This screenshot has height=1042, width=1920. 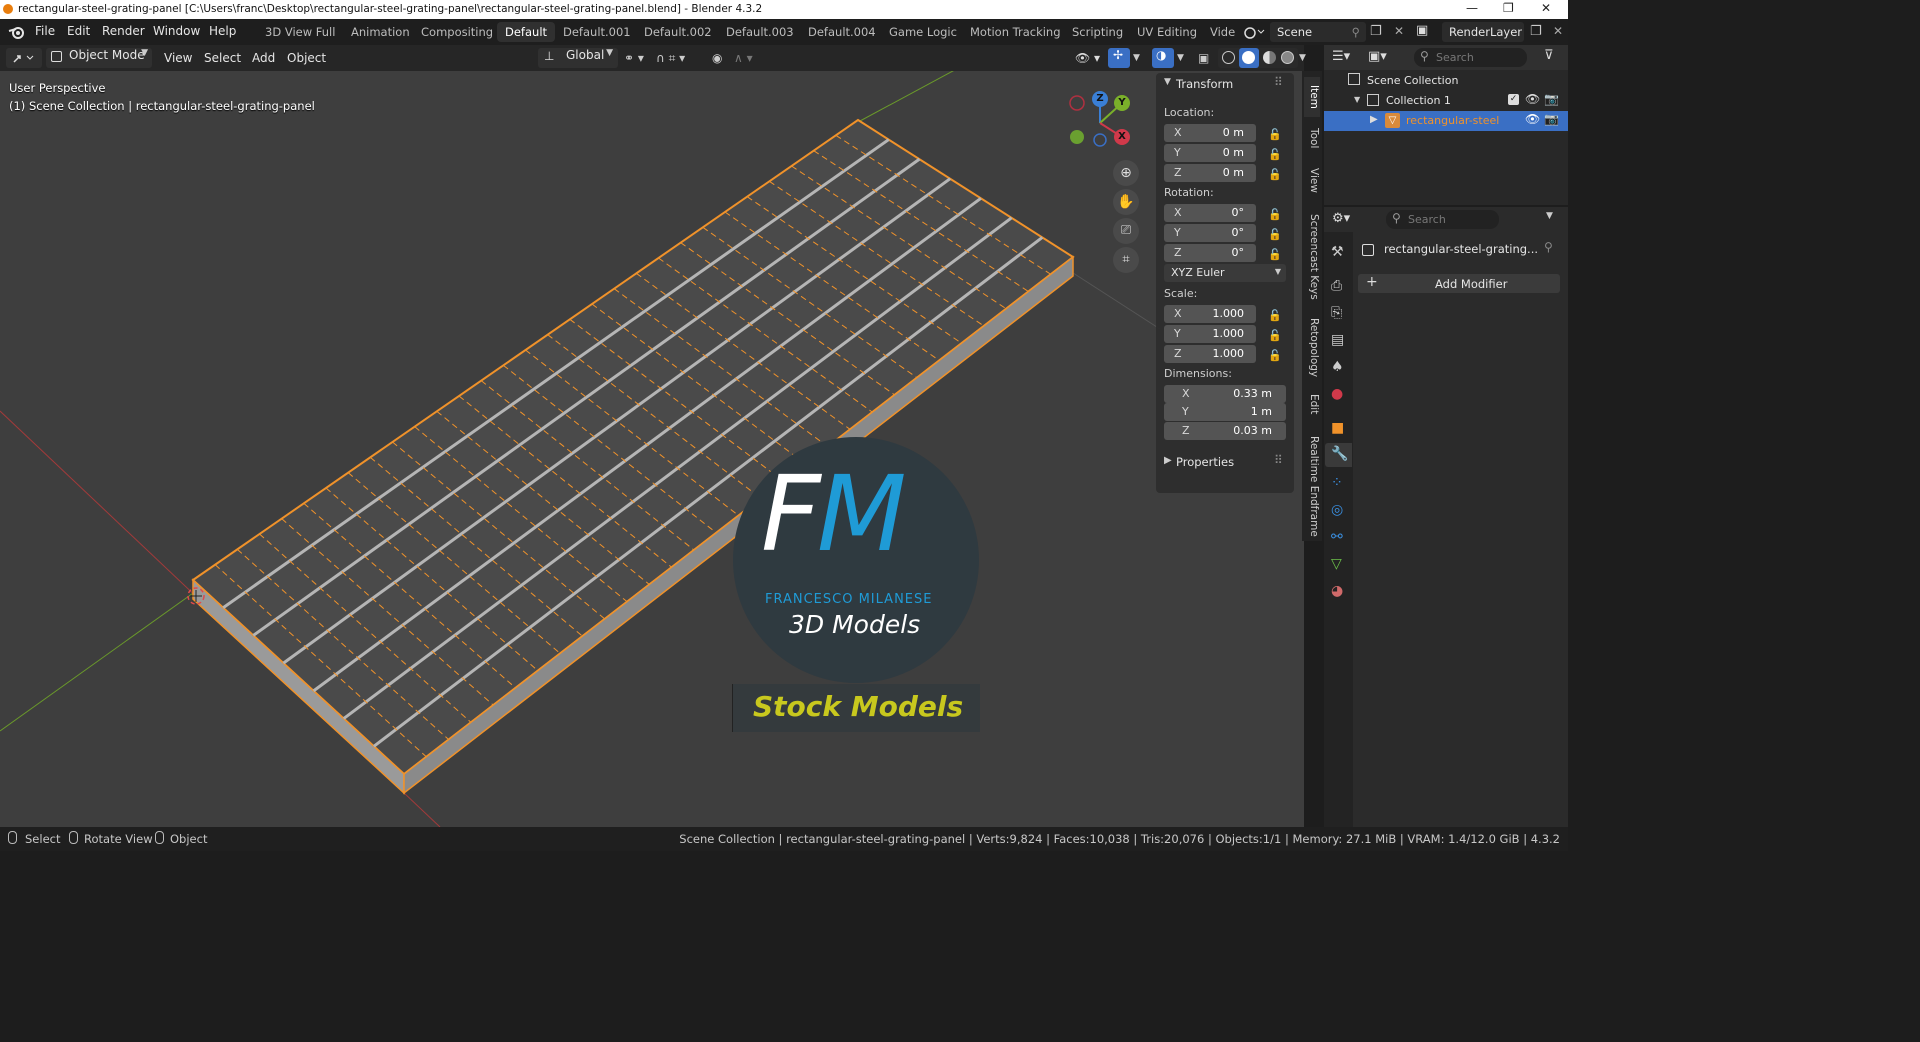 What do you see at coordinates (78, 31) in the screenshot?
I see `menu-edit: Edit` at bounding box center [78, 31].